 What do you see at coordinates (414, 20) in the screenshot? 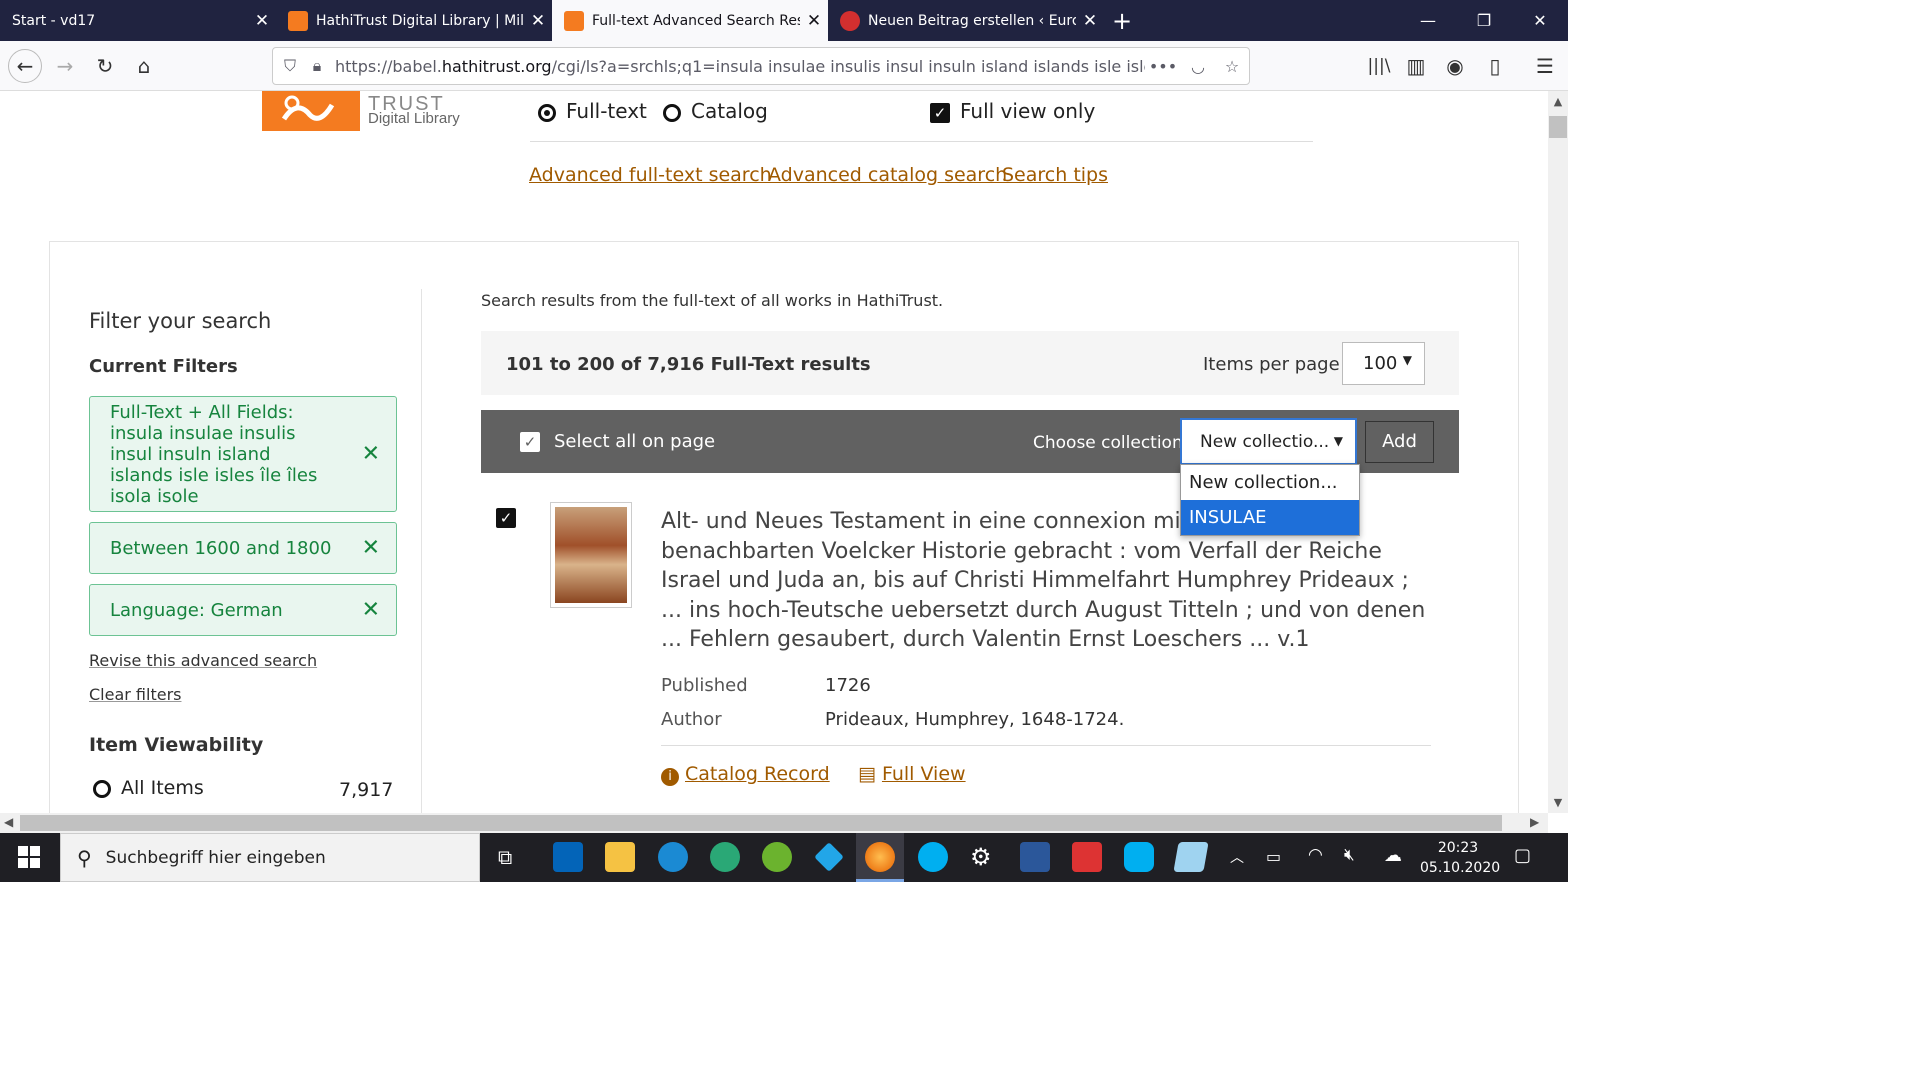
I see `tab-hathitrust: HathiTrust Digital Library | Millio ✕` at bounding box center [414, 20].